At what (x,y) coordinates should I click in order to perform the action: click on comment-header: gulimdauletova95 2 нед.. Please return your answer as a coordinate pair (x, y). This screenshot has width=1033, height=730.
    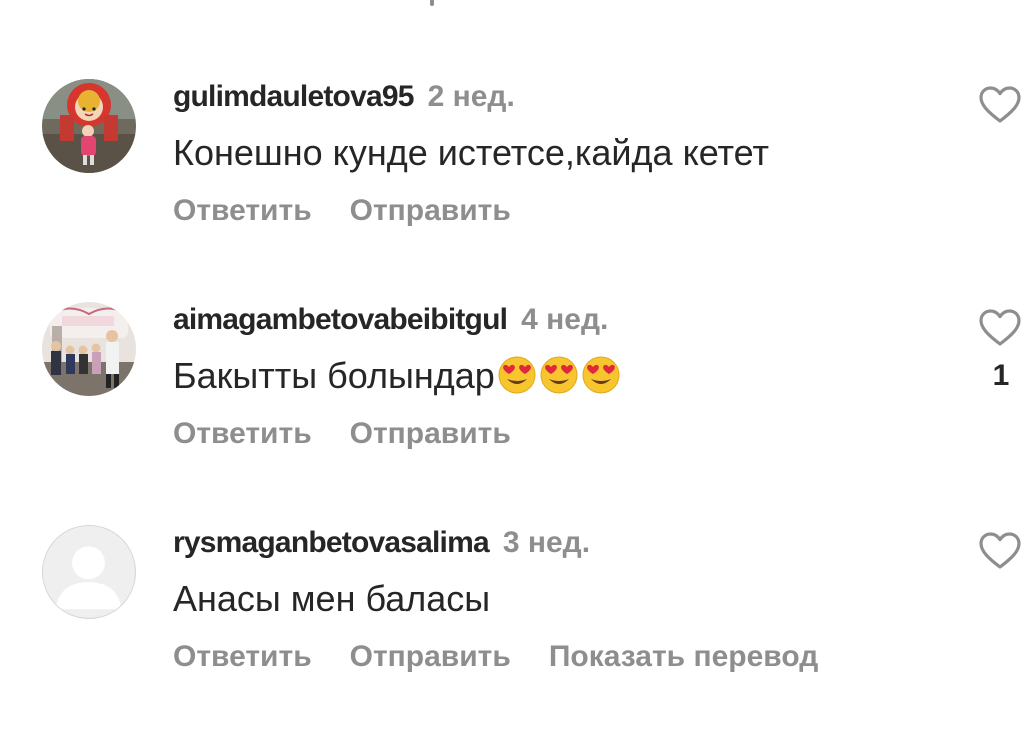
    Looking at the image, I should click on (344, 97).